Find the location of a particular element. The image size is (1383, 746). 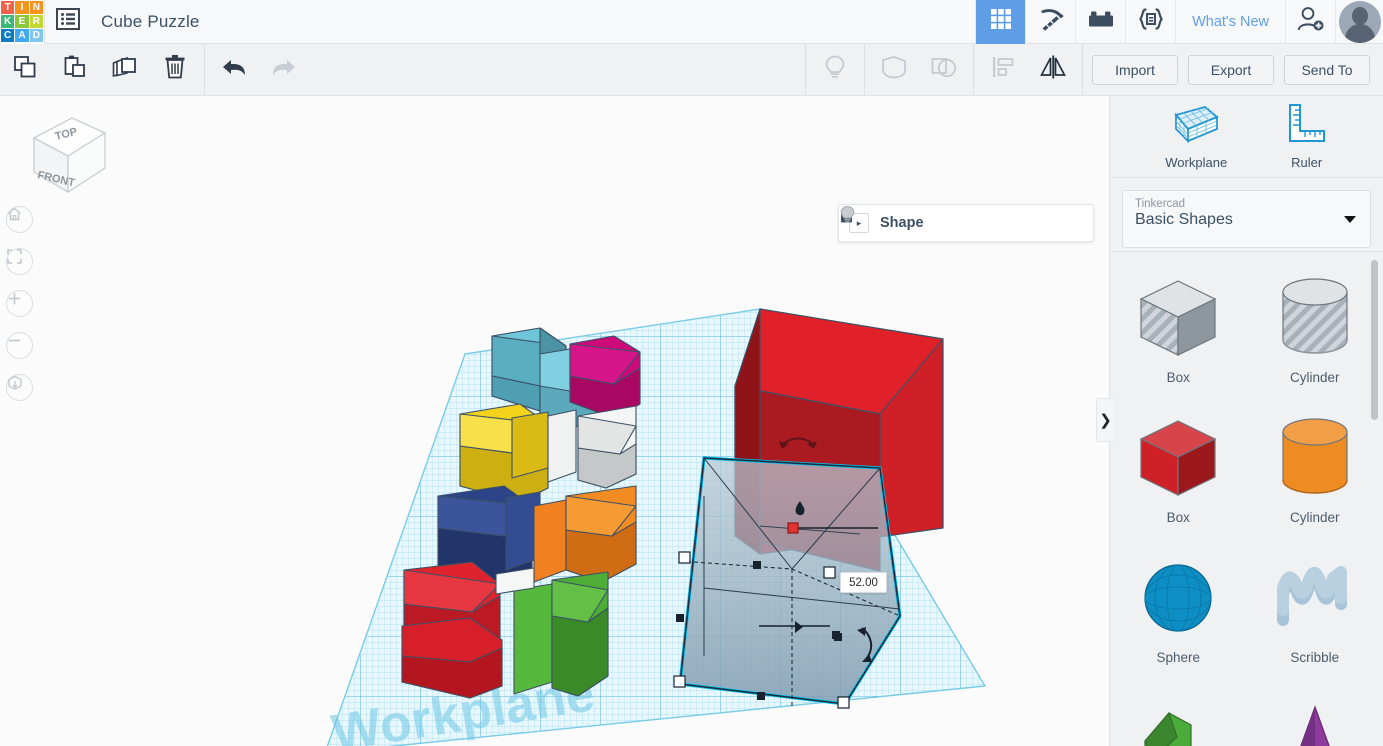

sphere-shape-icon is located at coordinates (1178, 598).